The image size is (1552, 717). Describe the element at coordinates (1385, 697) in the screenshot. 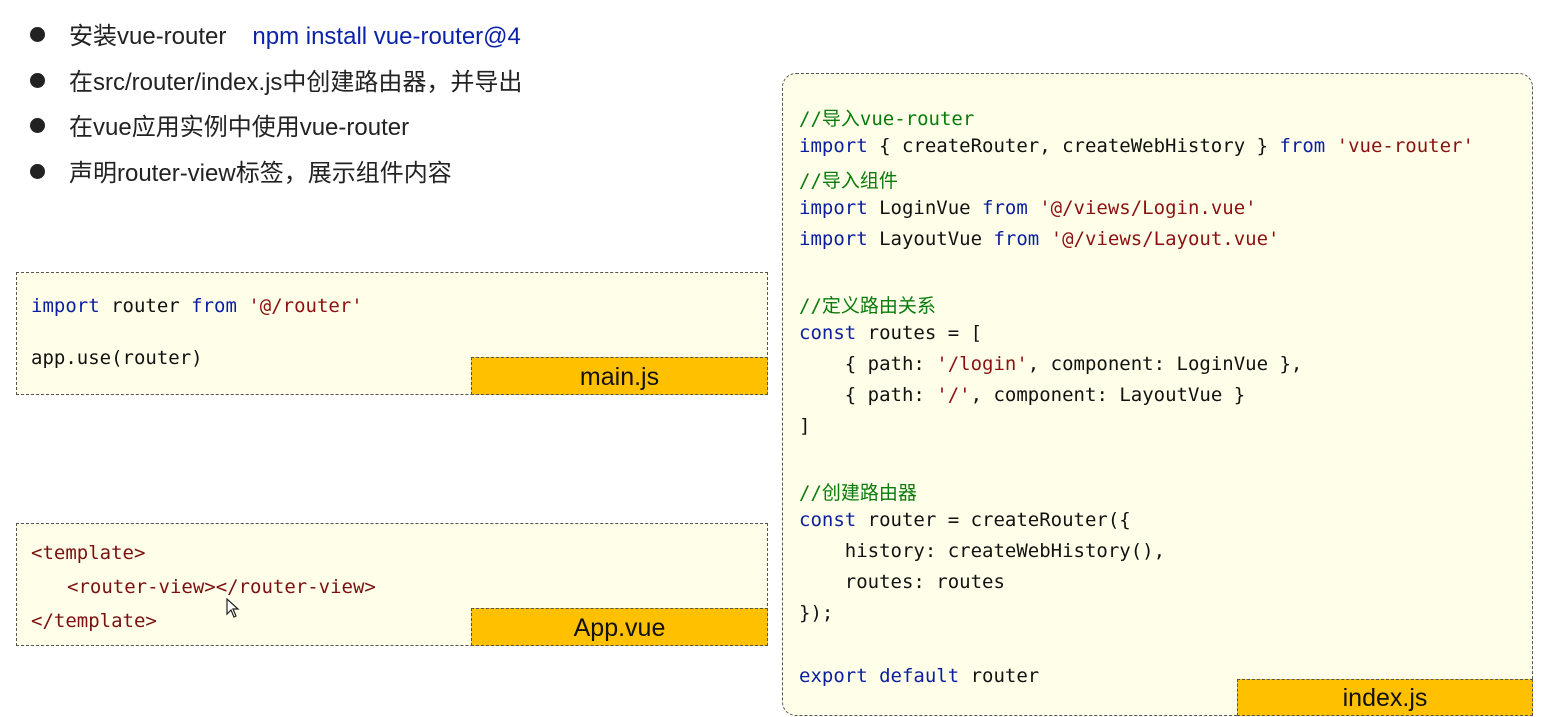

I see `index-js-label: index.js` at that location.